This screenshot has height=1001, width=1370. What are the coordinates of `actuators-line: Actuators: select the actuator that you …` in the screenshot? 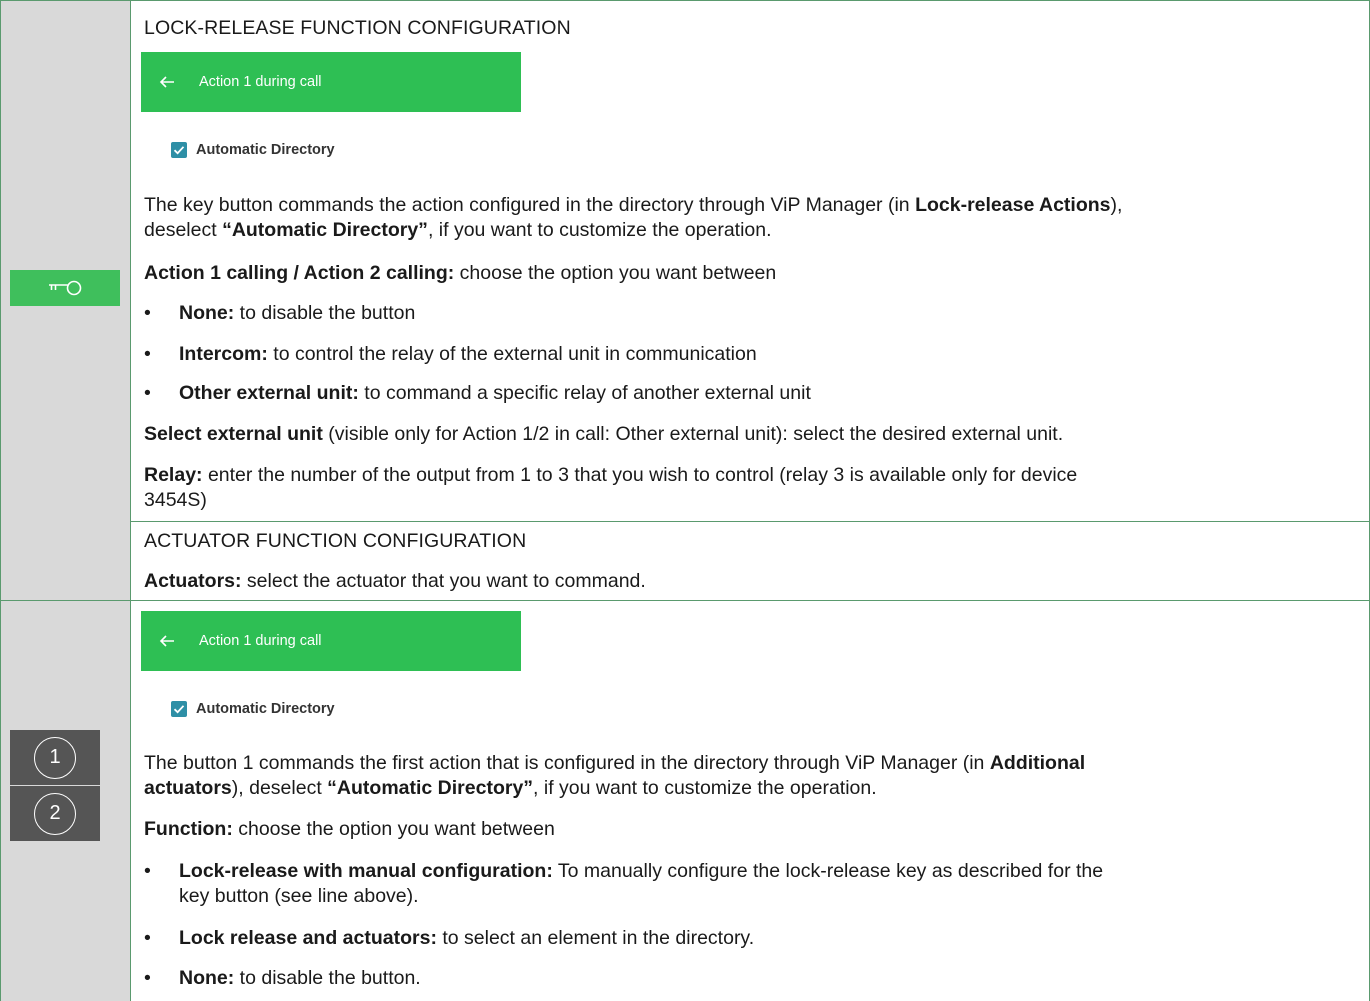 It's located at (395, 581).